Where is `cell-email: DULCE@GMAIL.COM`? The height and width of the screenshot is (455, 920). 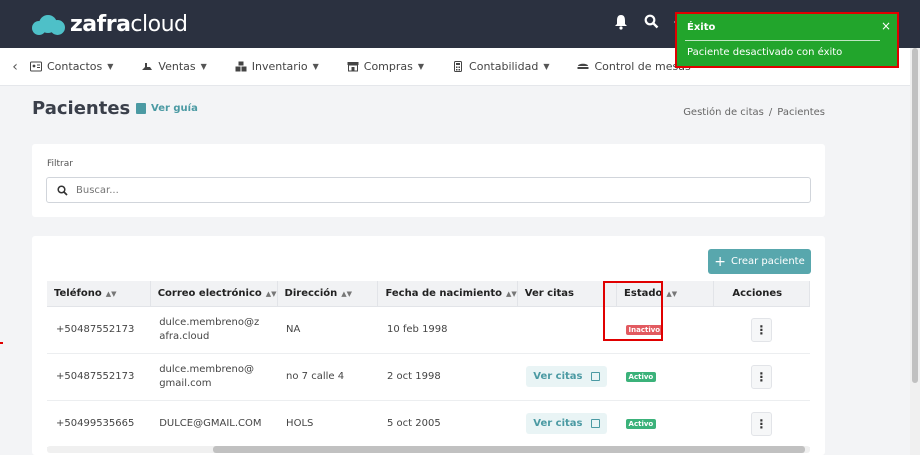
cell-email: DULCE@GMAIL.COM is located at coordinates (214, 424).